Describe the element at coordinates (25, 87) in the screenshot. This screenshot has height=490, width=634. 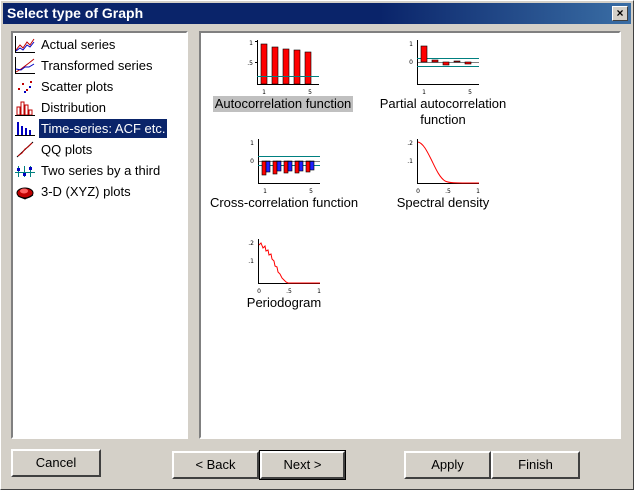
I see `scatter-plots-icon` at that location.